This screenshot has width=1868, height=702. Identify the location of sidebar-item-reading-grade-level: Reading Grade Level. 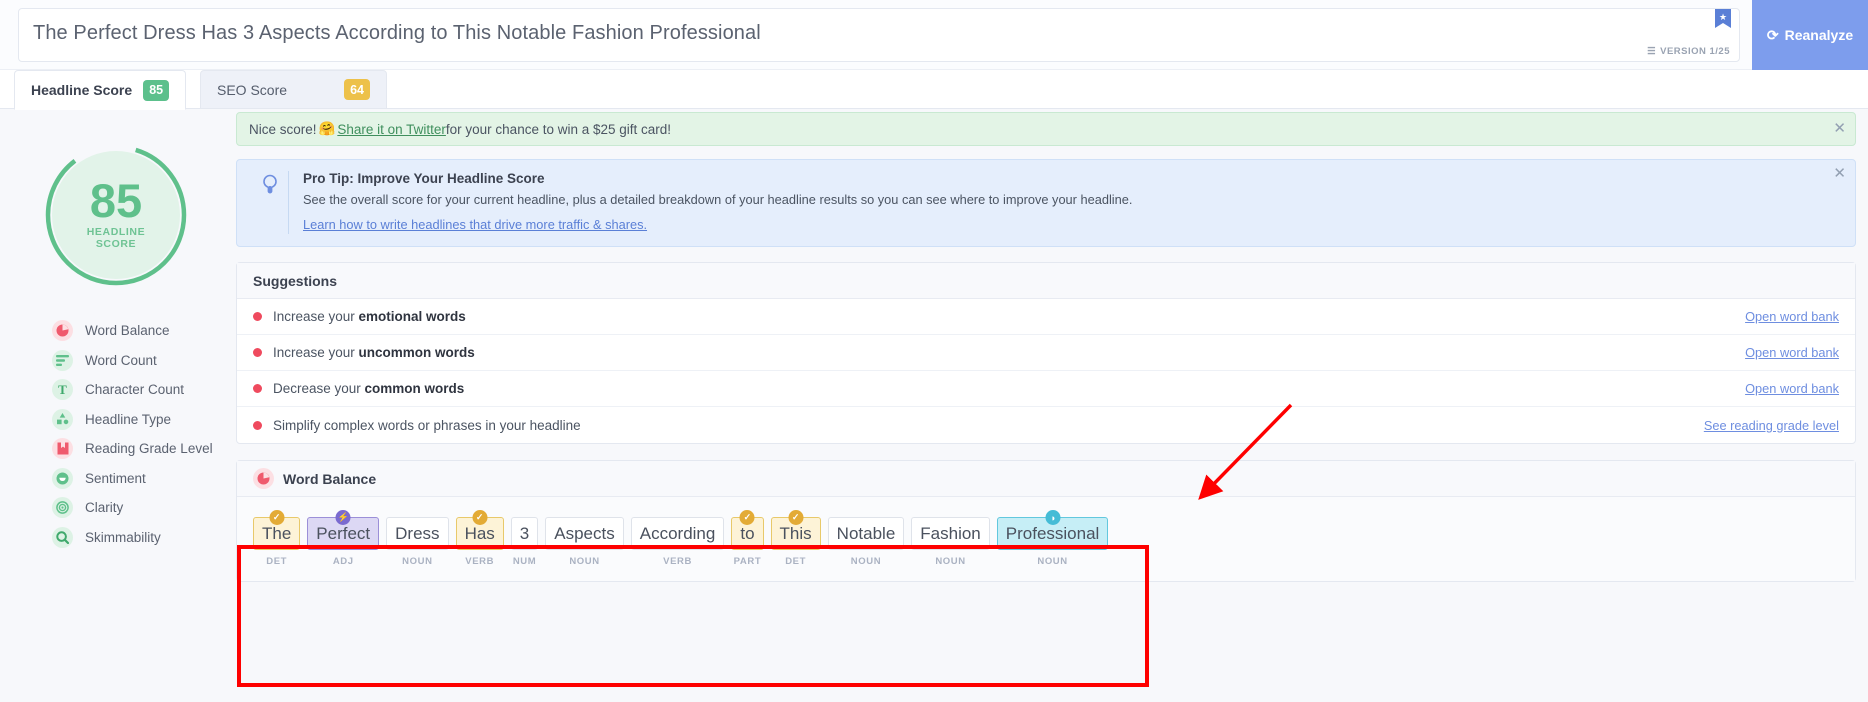
(142, 449).